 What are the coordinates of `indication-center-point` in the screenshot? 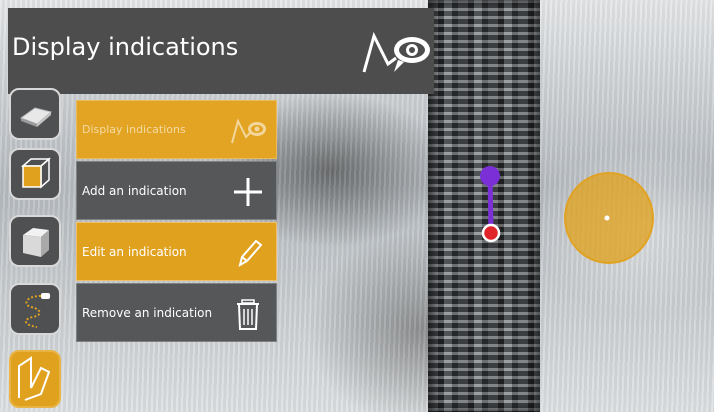 It's located at (607, 218).